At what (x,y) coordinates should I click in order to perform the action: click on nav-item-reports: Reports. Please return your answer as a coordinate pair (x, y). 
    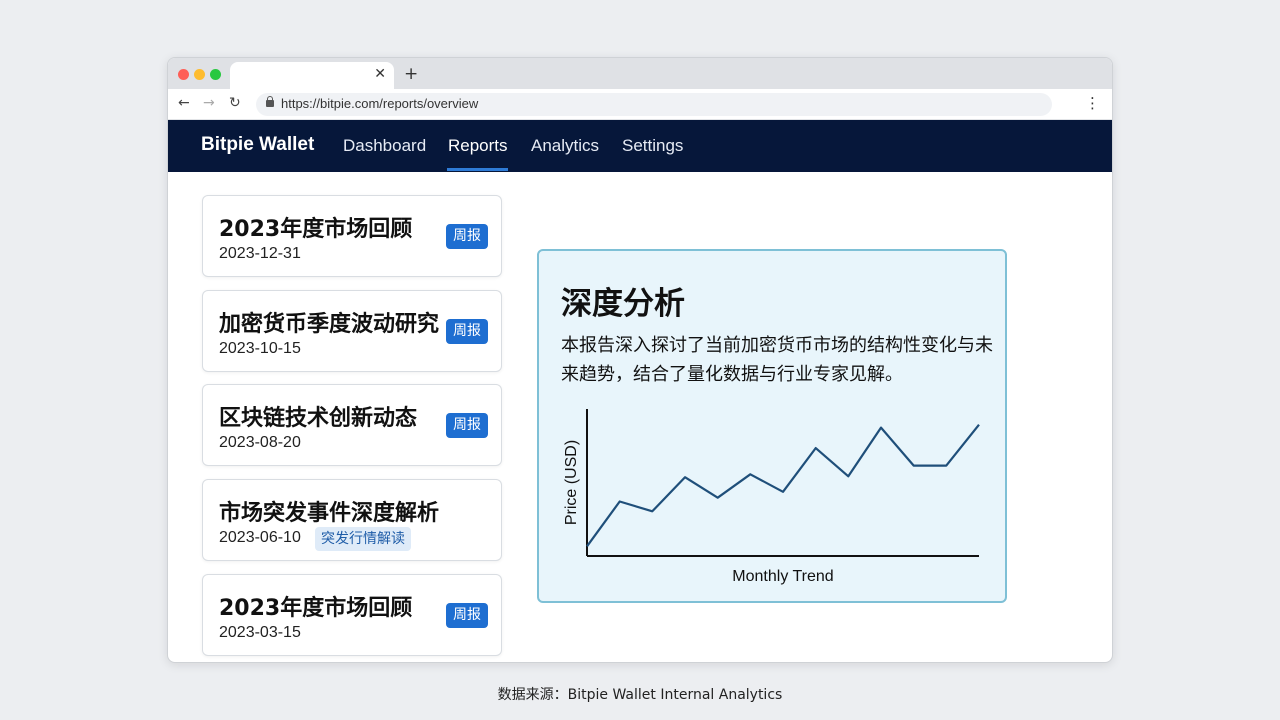
    Looking at the image, I should click on (478, 146).